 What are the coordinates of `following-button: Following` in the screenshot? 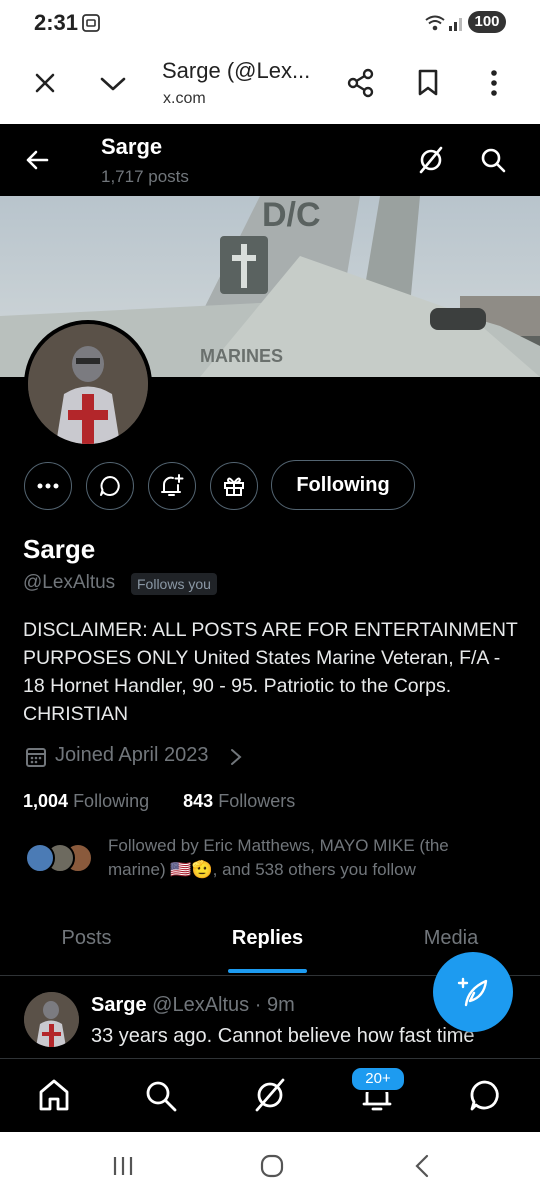 It's located at (343, 485).